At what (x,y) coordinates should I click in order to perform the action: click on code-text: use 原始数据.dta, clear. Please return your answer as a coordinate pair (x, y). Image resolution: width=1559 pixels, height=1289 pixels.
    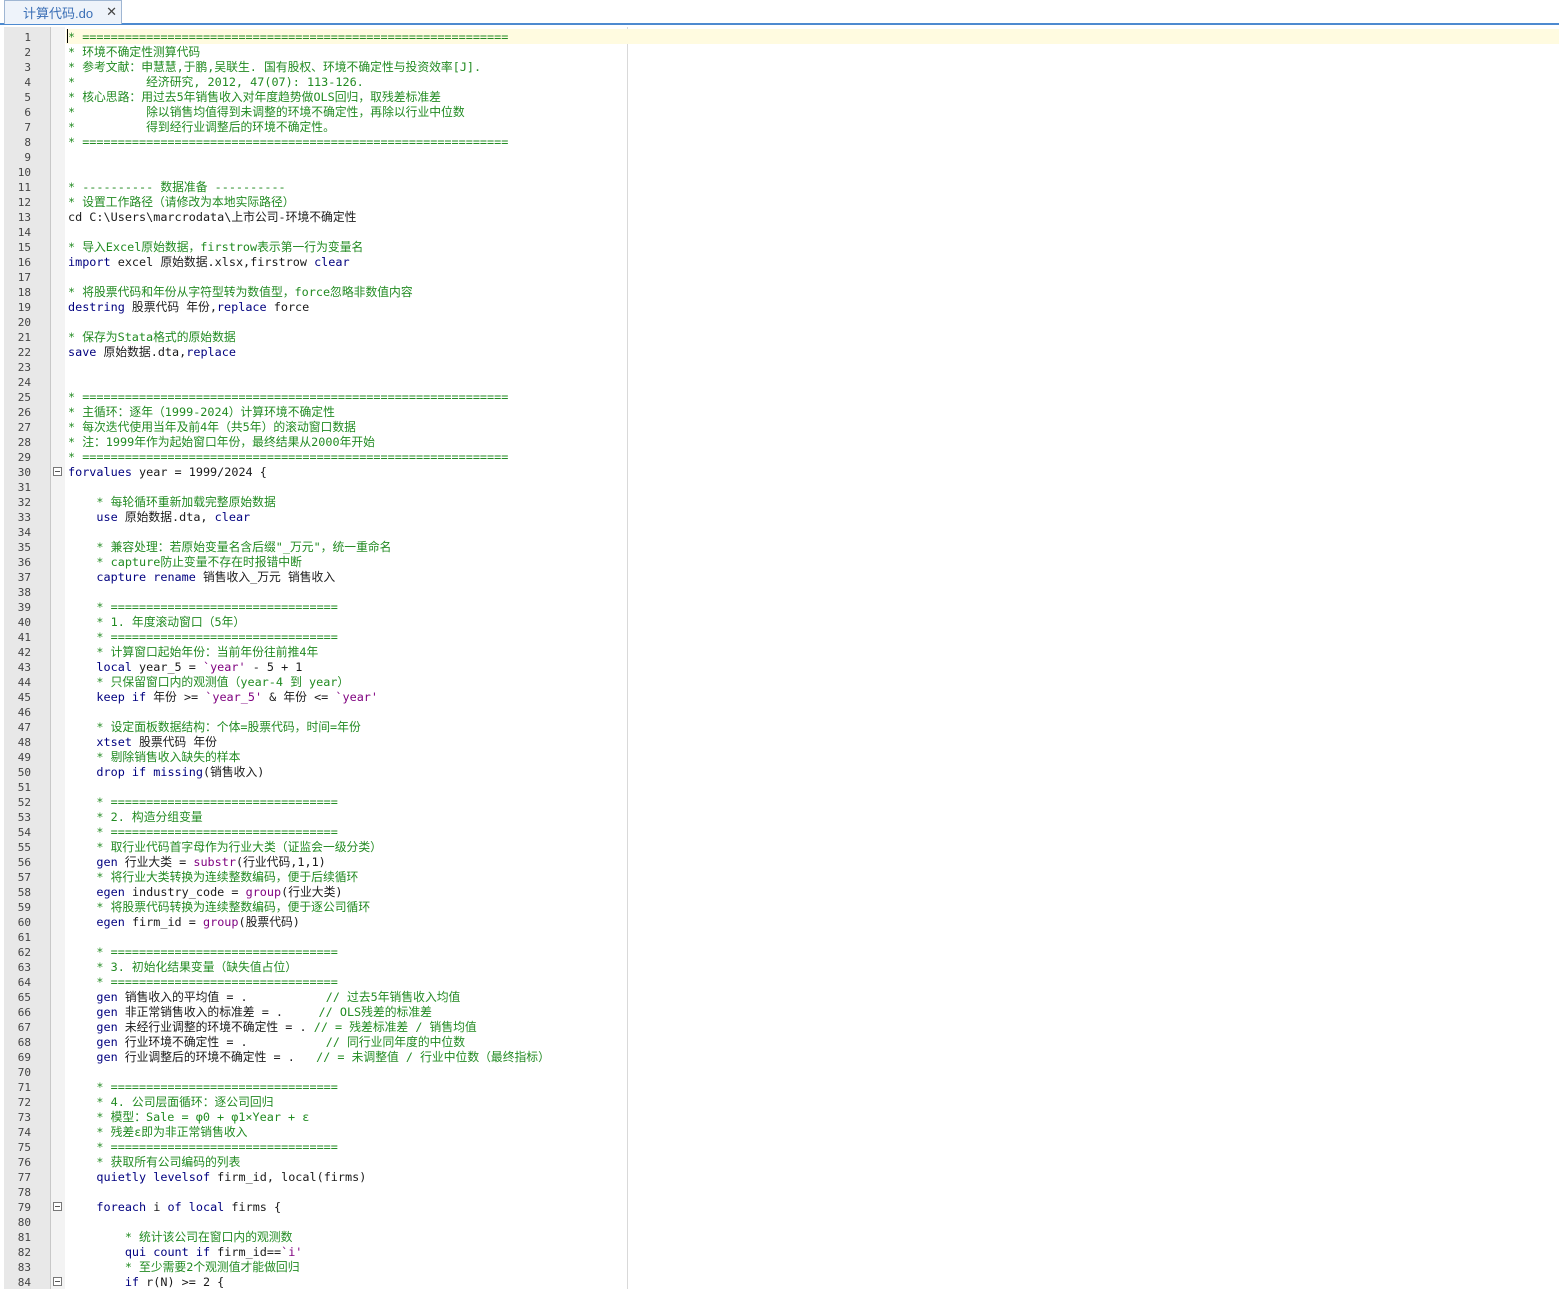
    Looking at the image, I should click on (159, 517).